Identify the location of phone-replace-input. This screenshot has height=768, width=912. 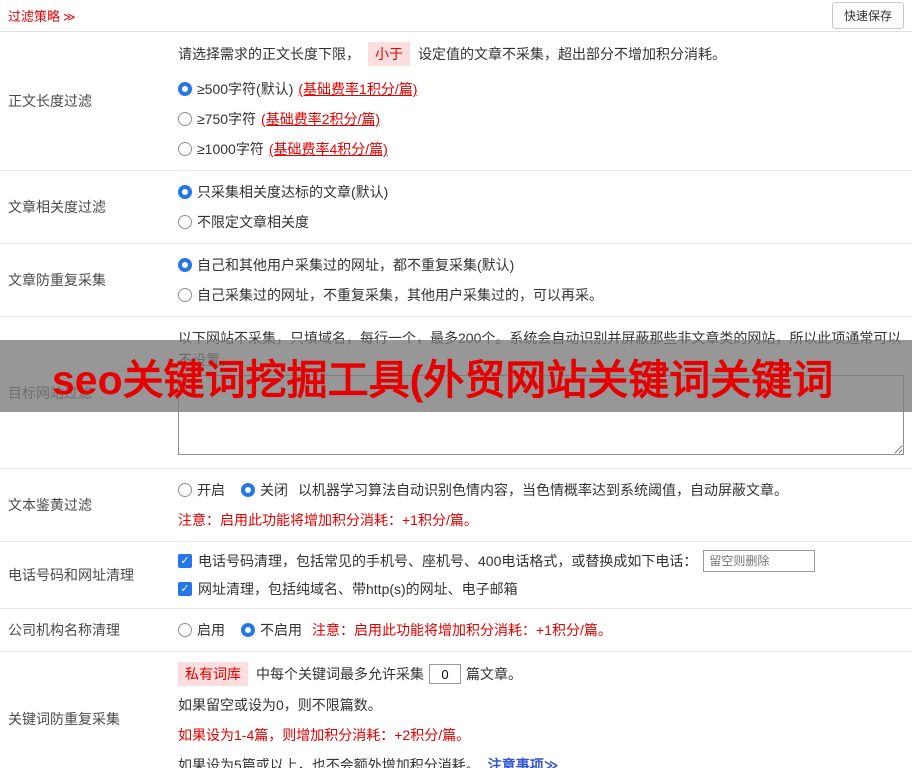
(759, 561).